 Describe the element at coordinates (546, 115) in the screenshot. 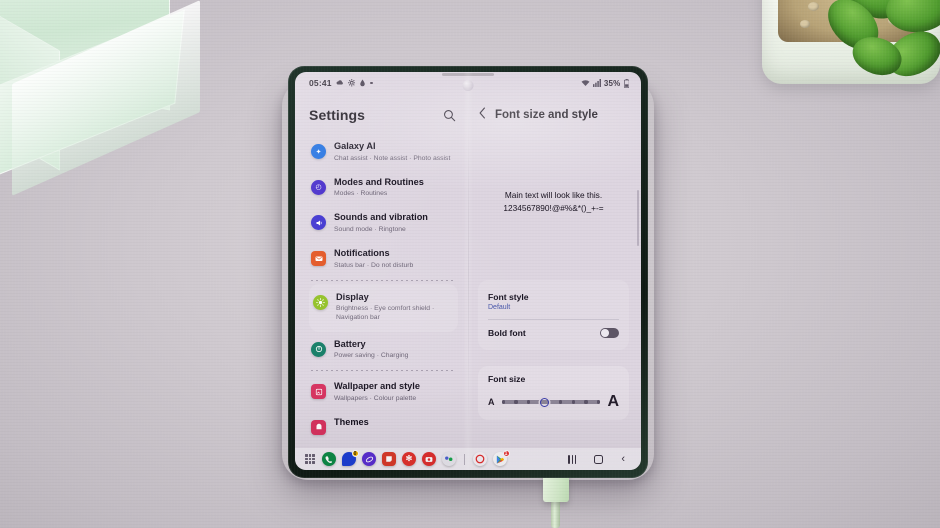

I see `detail-title: Font size and style` at that location.